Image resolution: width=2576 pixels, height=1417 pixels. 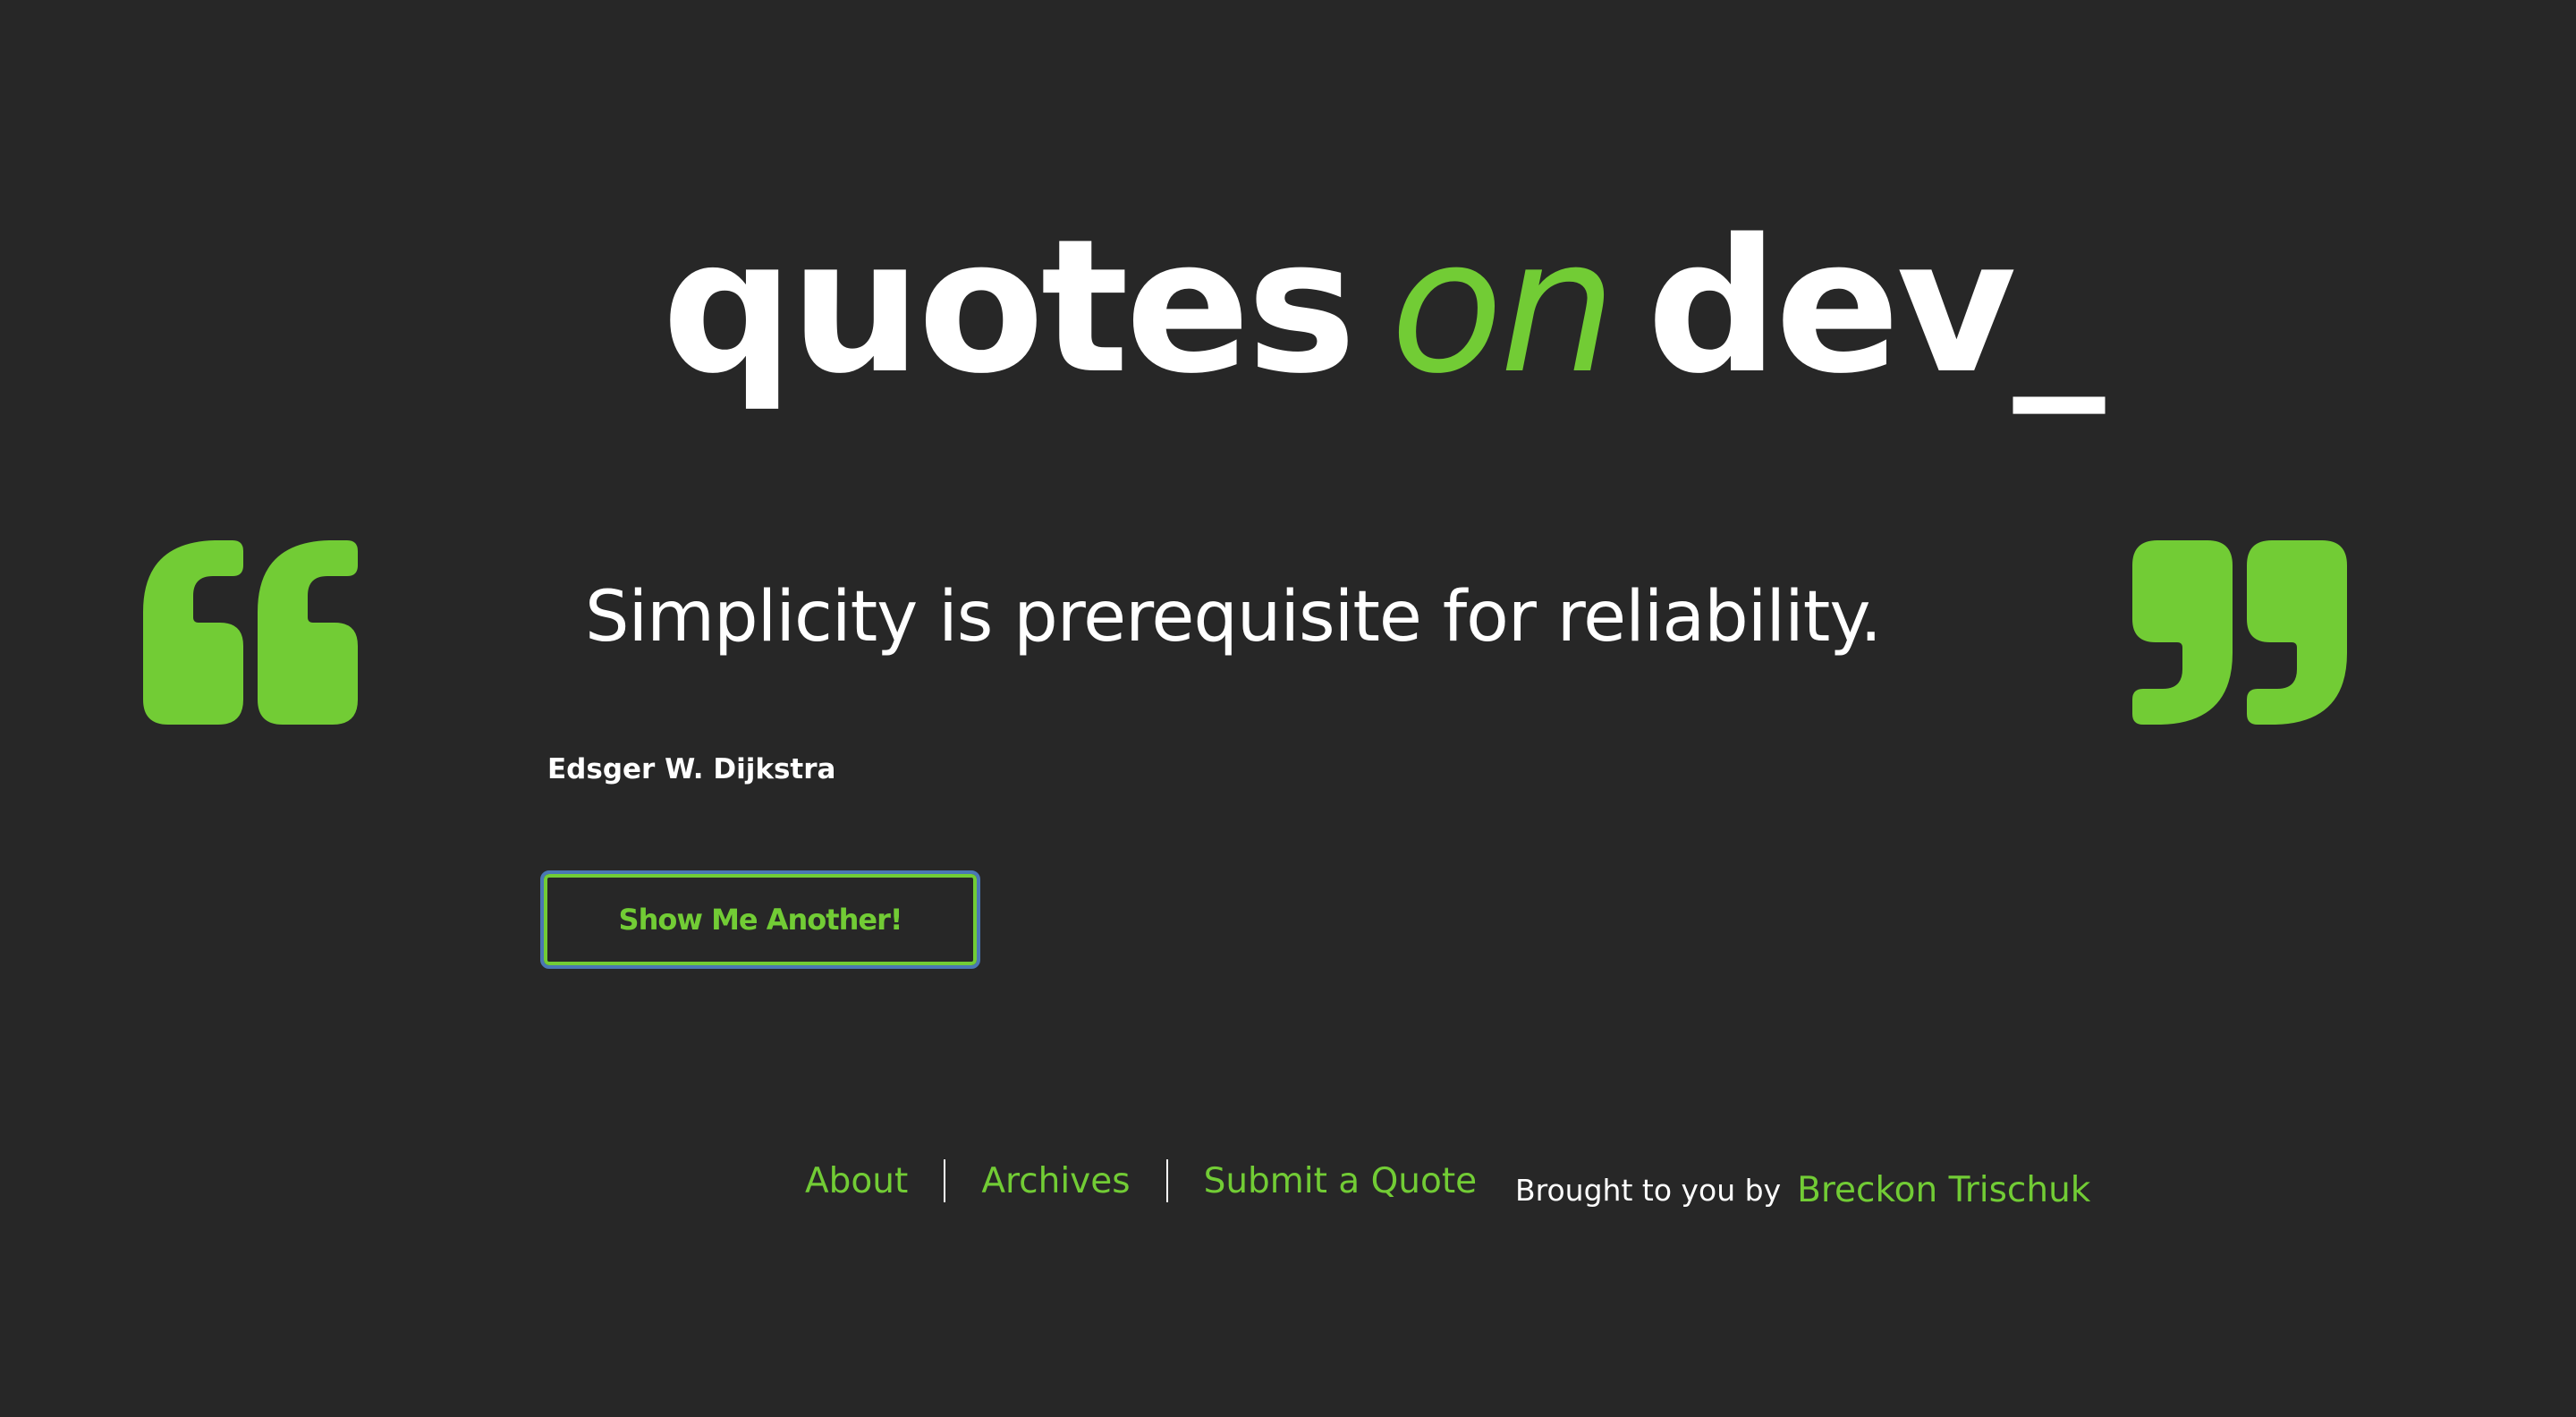 I want to click on footer-credit: Brought to you by Breckon Trischuk, so click(x=1802, y=1190).